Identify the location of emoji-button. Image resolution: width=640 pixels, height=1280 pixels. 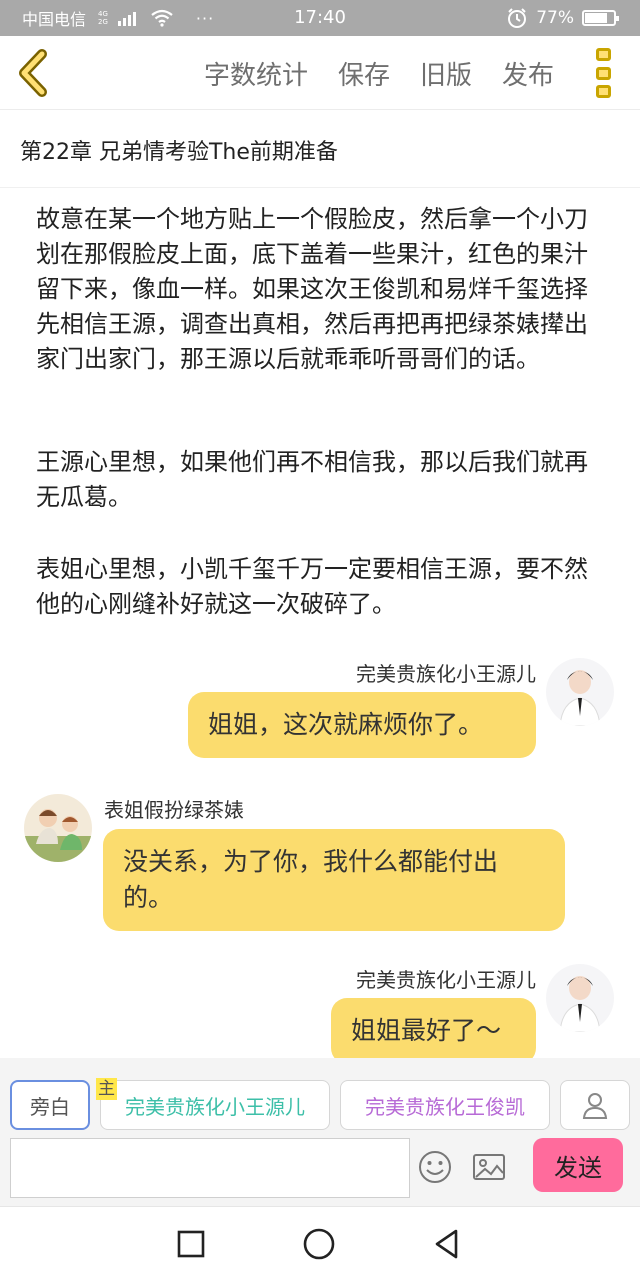
(435, 1167).